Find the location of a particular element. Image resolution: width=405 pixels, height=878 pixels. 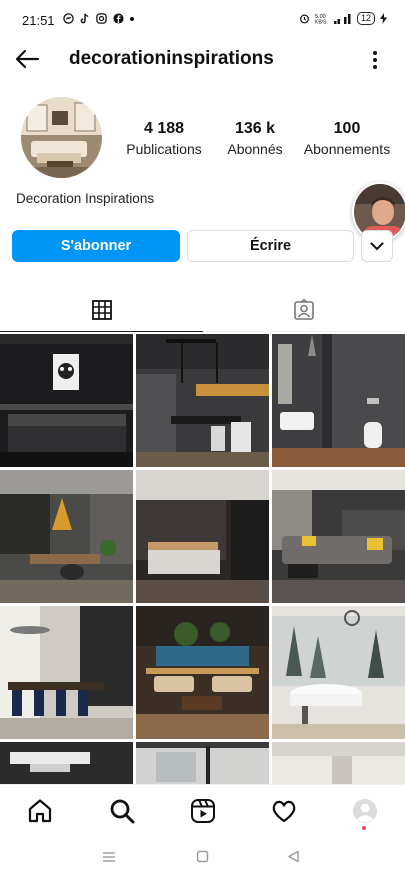

dining-room-image is located at coordinates (66, 672).